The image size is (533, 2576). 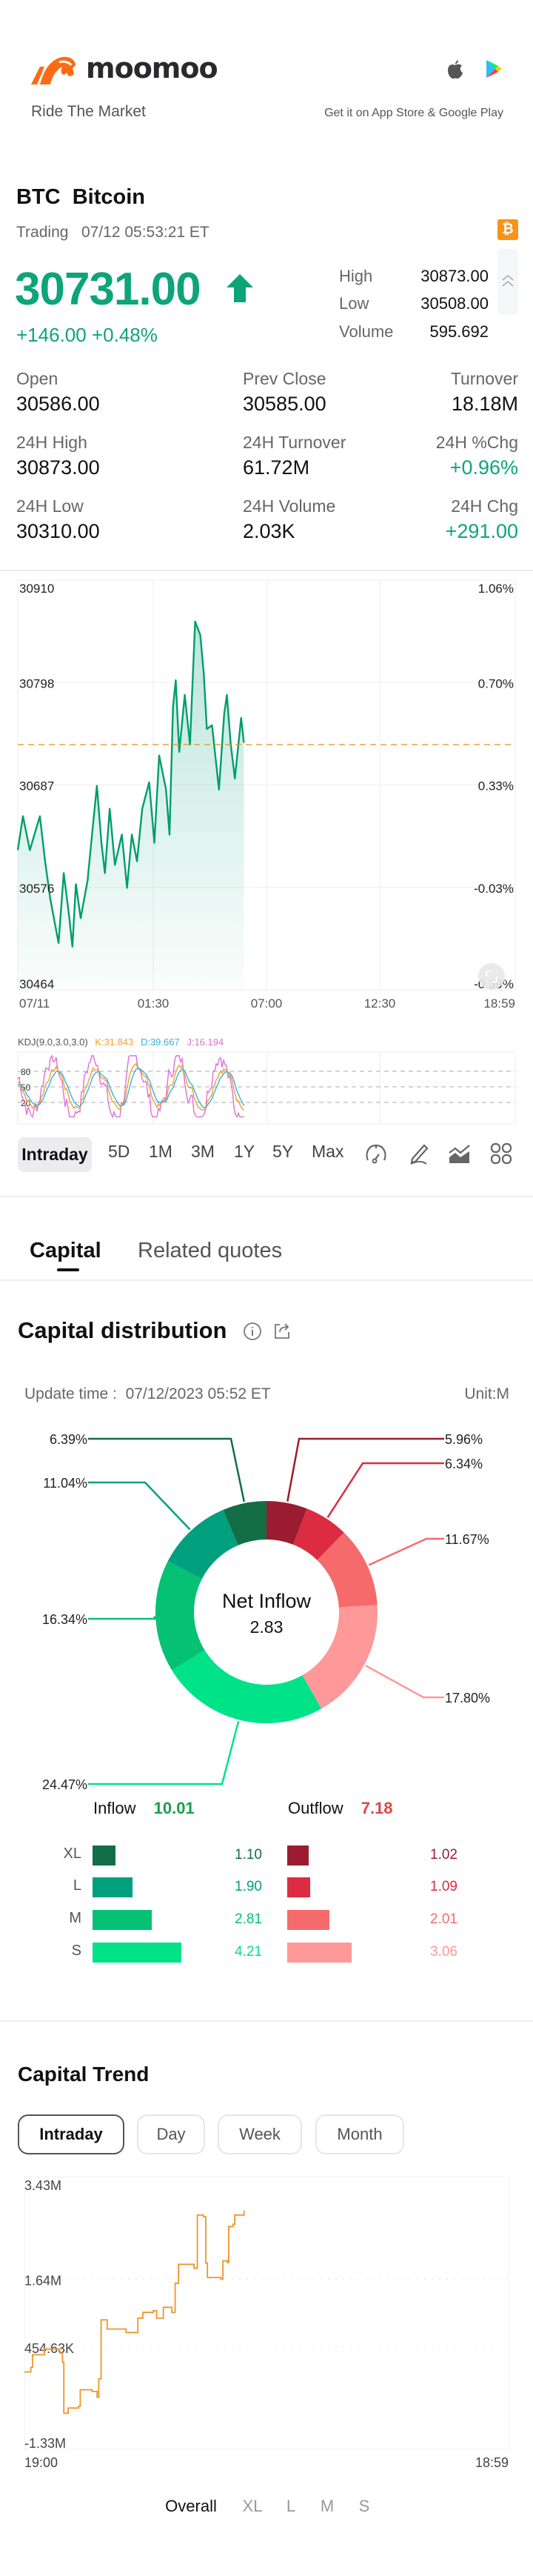 What do you see at coordinates (327, 1152) in the screenshot?
I see `range-tab-max: Max` at bounding box center [327, 1152].